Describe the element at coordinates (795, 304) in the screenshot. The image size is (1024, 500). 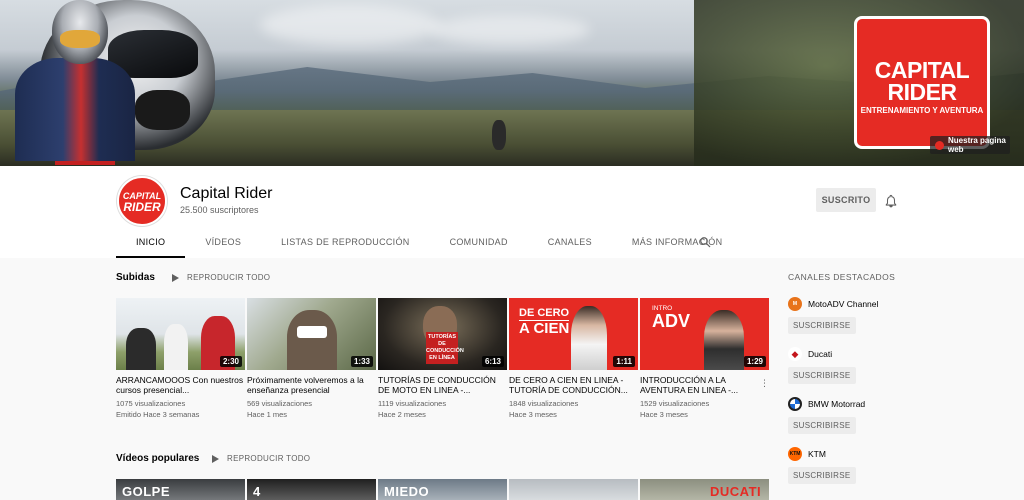
I see `motoadv-logo-icon: M` at that location.